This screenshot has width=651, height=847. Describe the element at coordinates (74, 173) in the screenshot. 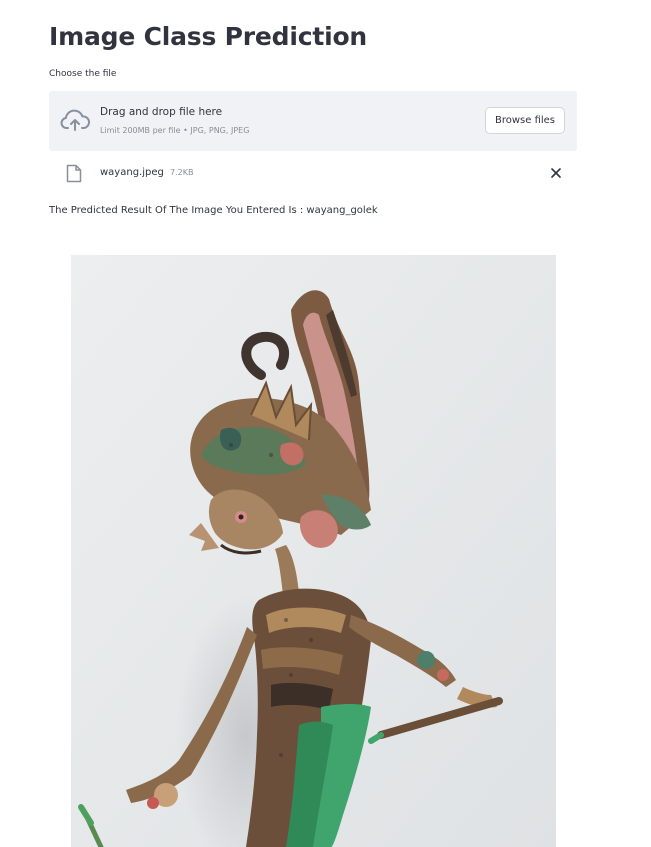

I see `file-icon` at that location.